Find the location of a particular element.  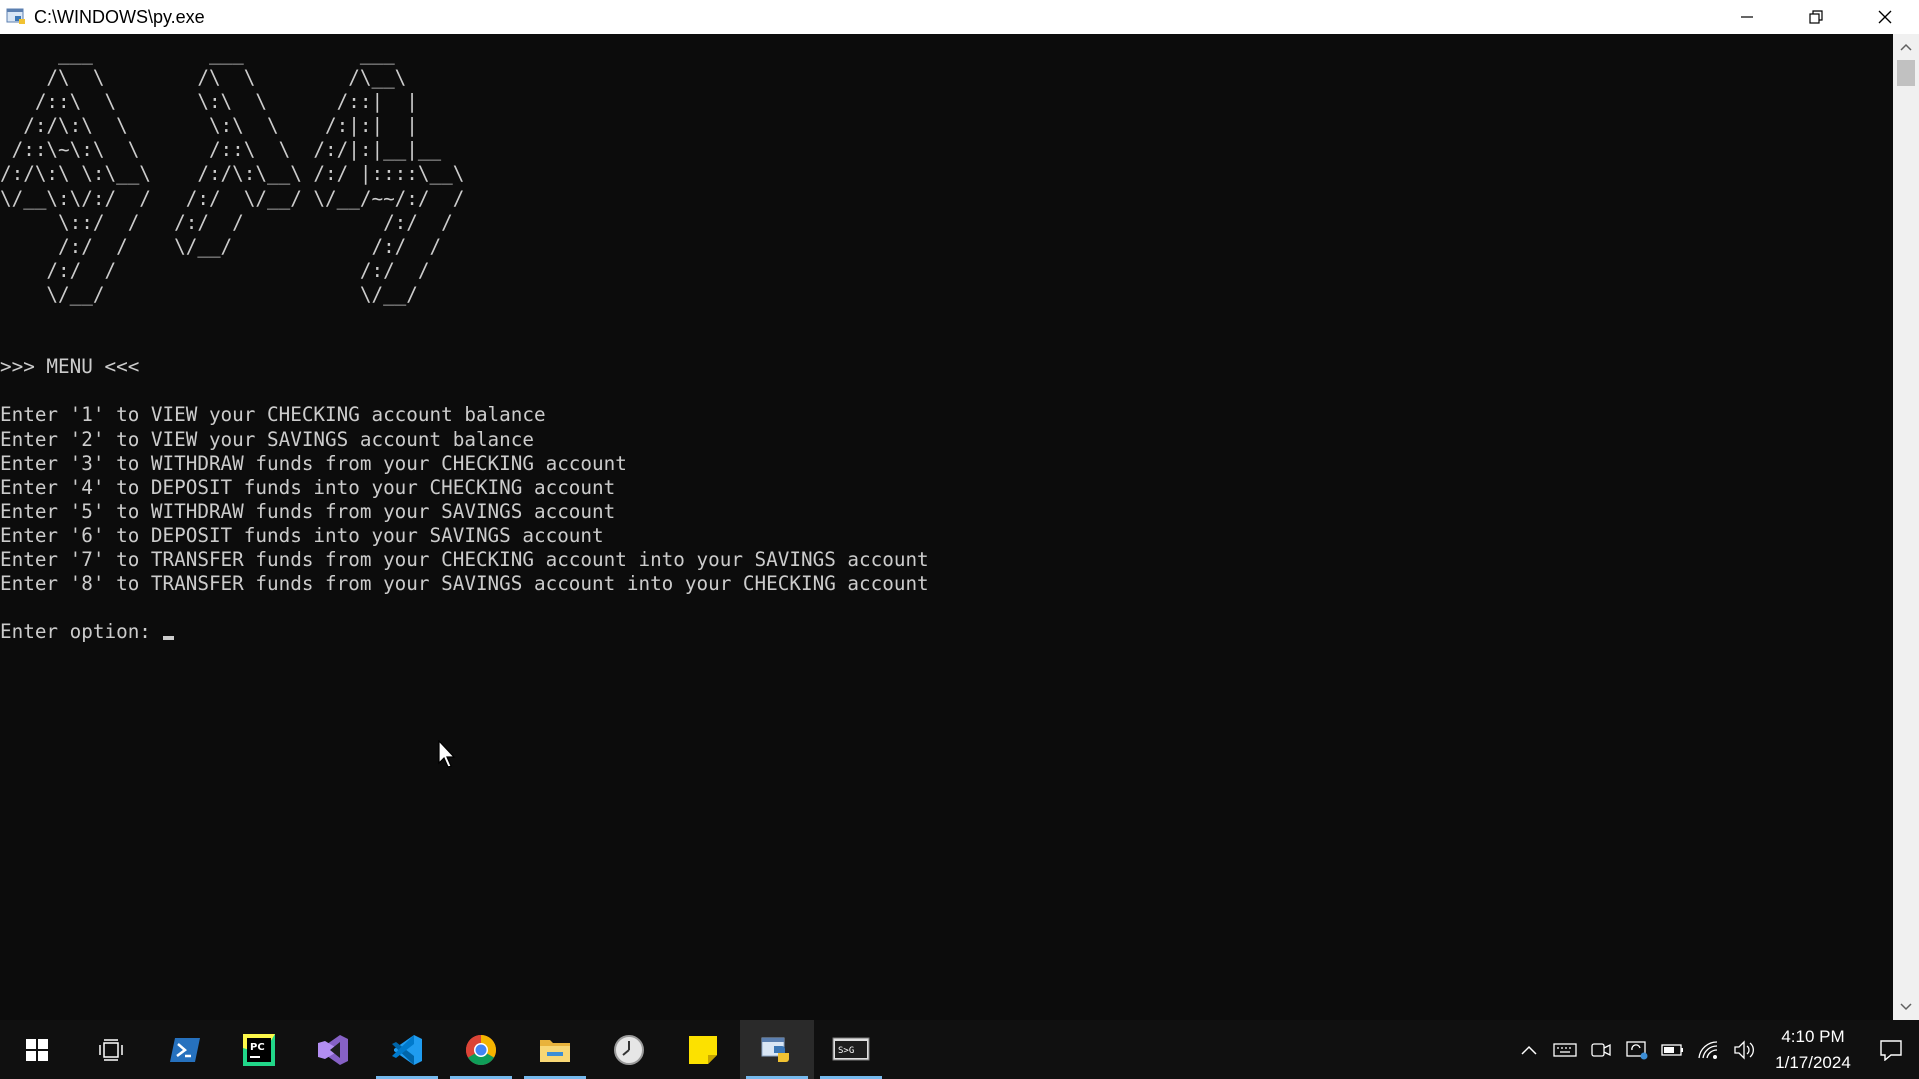

keyboard-icon is located at coordinates (1565, 1049).